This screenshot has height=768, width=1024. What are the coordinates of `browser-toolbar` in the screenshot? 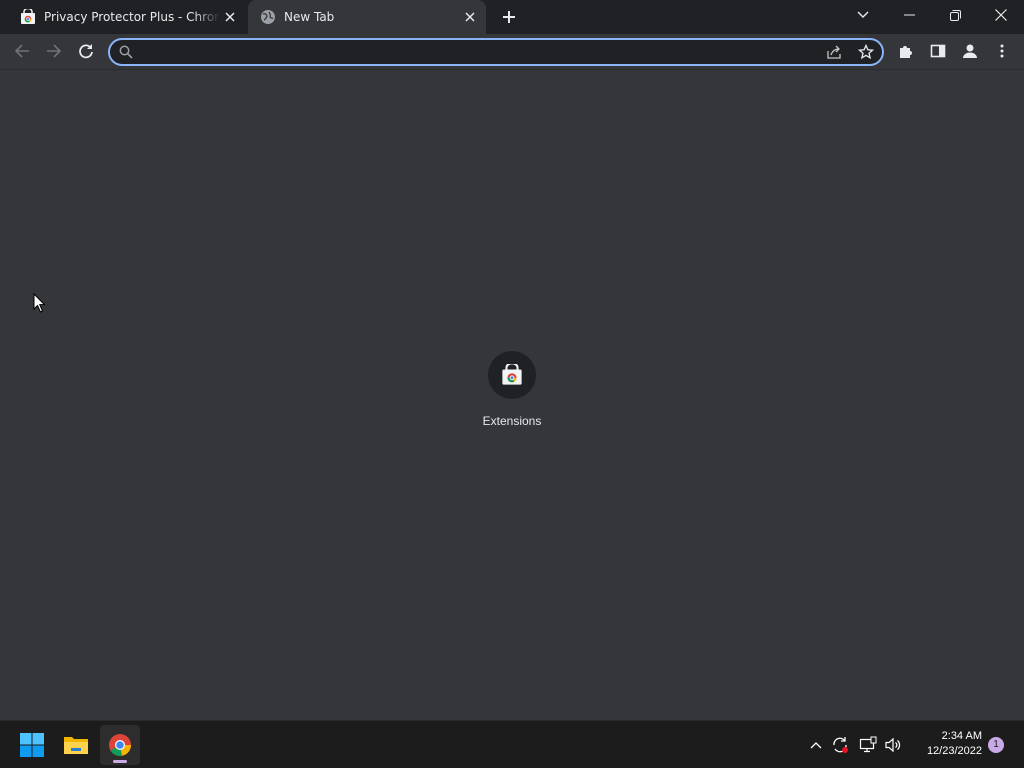 It's located at (512, 52).